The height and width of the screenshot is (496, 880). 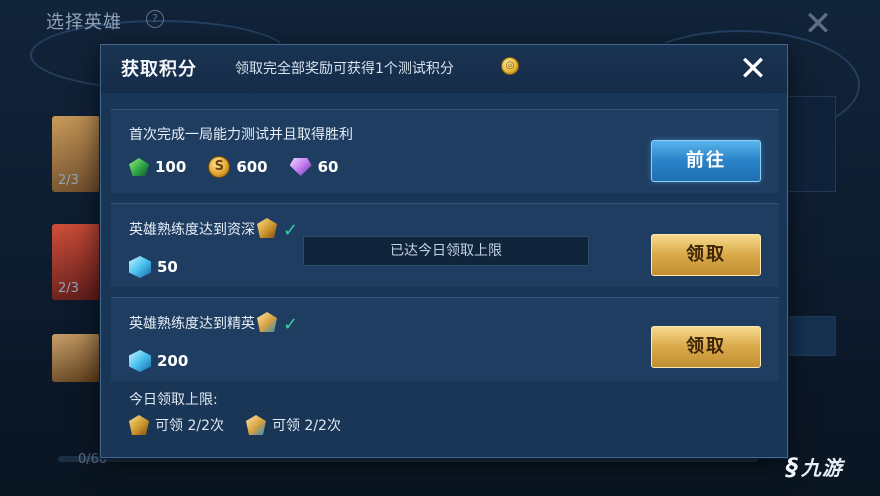 I want to click on watermark-logo: § 九游, so click(x=814, y=466).